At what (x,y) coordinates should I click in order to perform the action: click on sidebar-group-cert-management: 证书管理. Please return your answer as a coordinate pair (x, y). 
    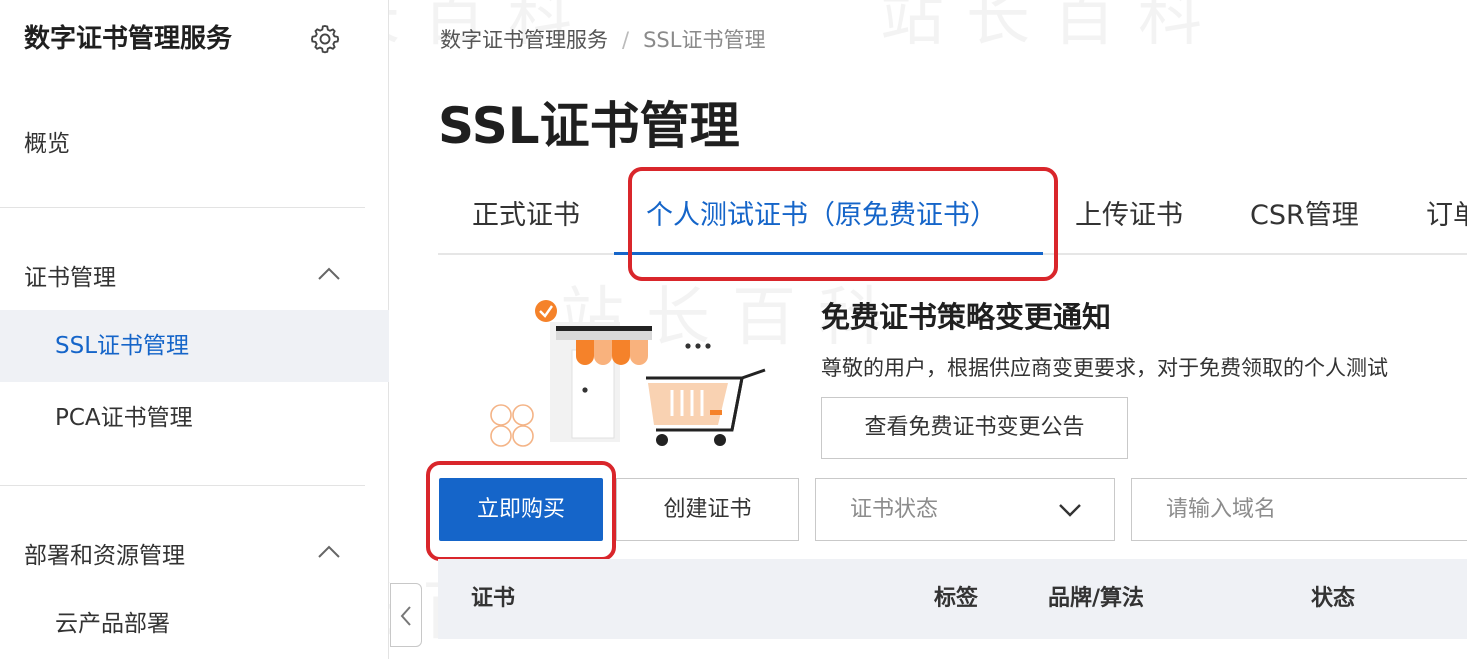
    Looking at the image, I should click on (70, 275).